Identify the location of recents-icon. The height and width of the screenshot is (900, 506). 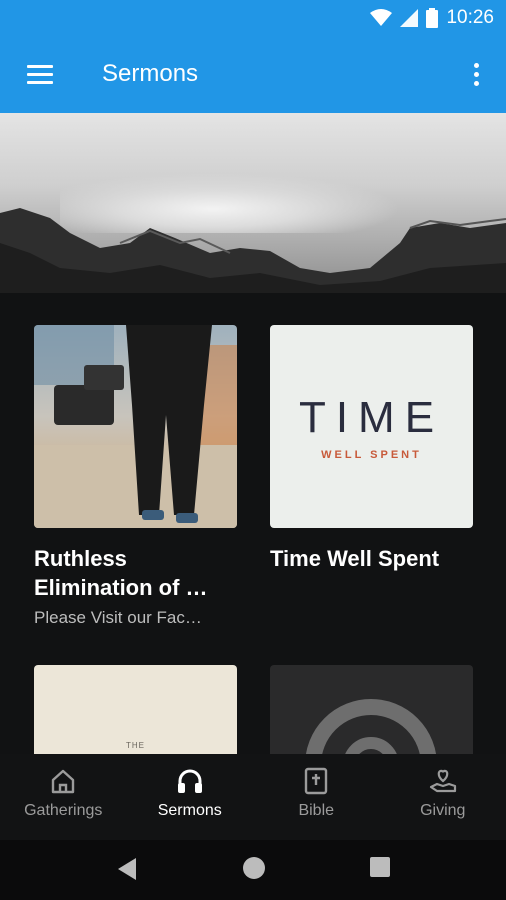
(380, 867).